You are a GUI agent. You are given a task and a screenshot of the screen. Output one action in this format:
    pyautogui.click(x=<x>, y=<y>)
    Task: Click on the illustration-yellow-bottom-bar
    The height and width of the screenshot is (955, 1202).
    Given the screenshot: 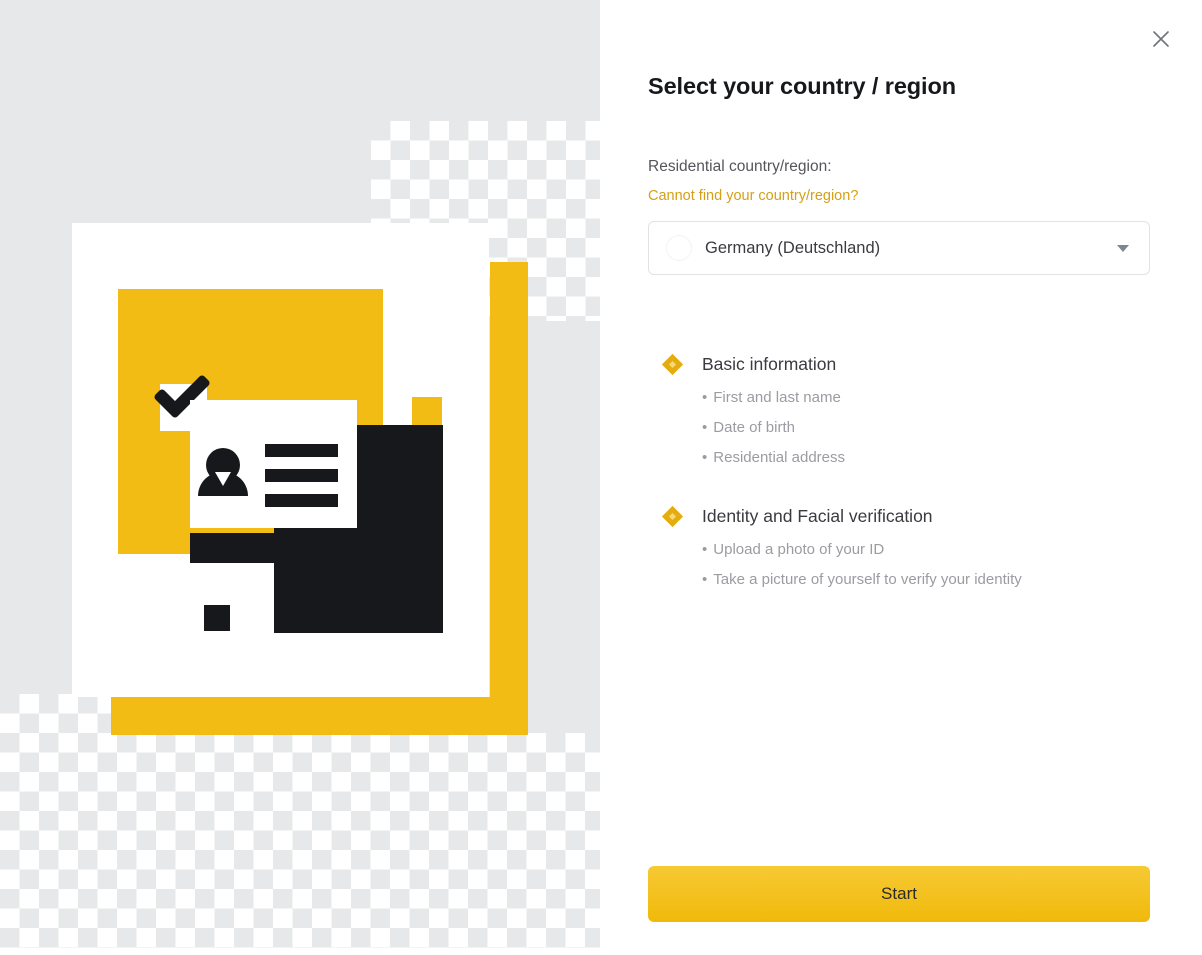 What is the action you would take?
    pyautogui.click(x=319, y=716)
    